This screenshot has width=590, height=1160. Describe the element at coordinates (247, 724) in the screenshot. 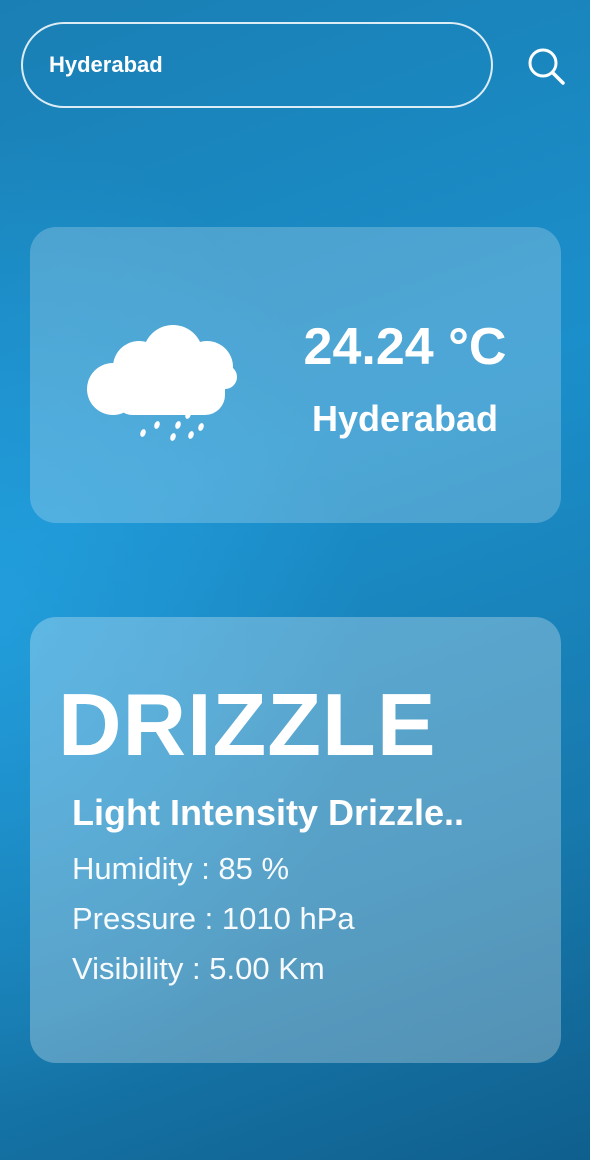

I see `weather-condition: DRIZZLE` at that location.